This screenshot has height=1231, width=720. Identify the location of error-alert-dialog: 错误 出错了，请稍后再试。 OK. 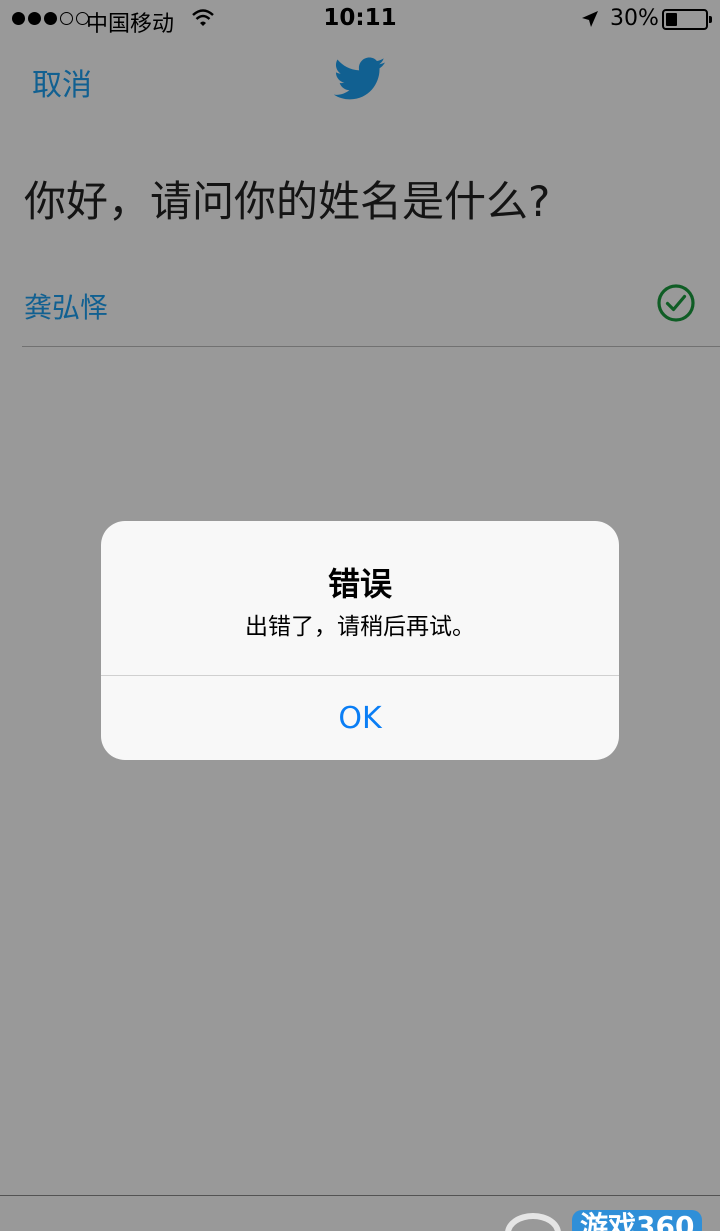
(360, 640).